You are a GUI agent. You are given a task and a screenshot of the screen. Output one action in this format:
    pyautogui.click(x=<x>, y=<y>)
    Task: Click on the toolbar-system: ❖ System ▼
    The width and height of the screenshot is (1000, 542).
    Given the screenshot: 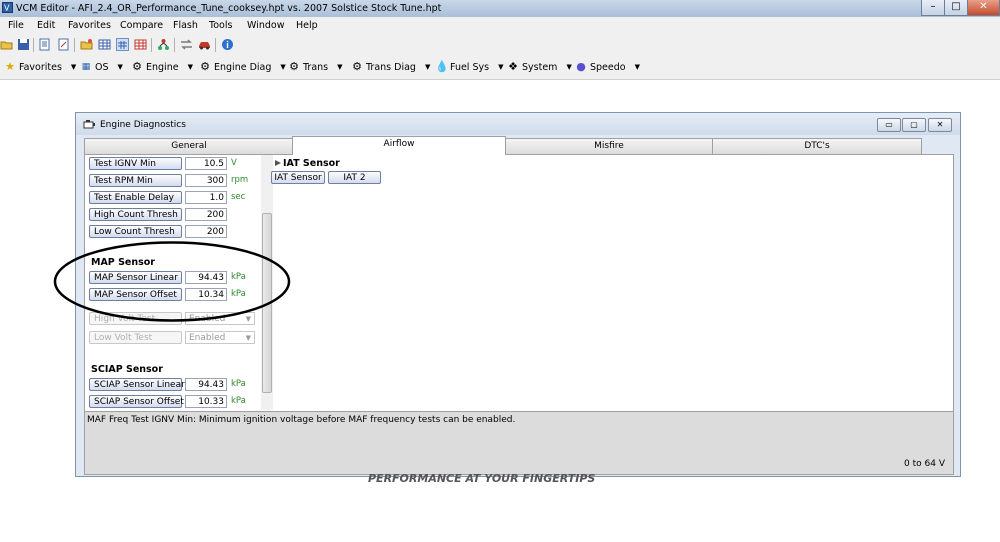 What is the action you would take?
    pyautogui.click(x=539, y=67)
    